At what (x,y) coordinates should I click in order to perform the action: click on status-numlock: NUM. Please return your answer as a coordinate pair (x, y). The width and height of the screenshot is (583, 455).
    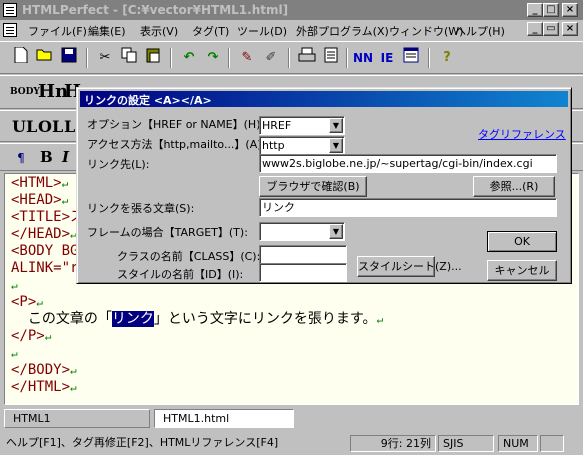
    Looking at the image, I should click on (518, 443).